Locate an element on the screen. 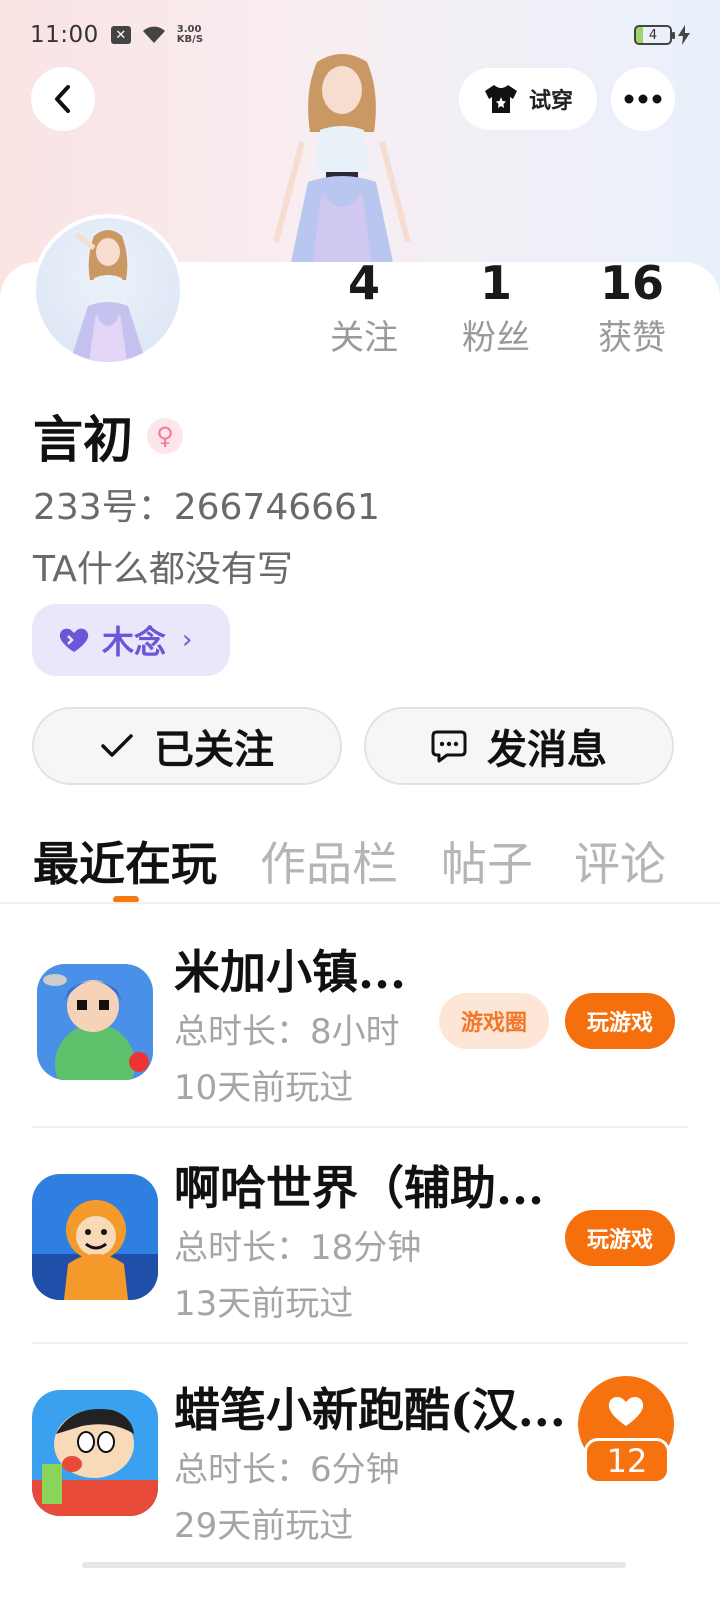 The width and height of the screenshot is (720, 1600). guild-chip: 木念 › is located at coordinates (131, 640).